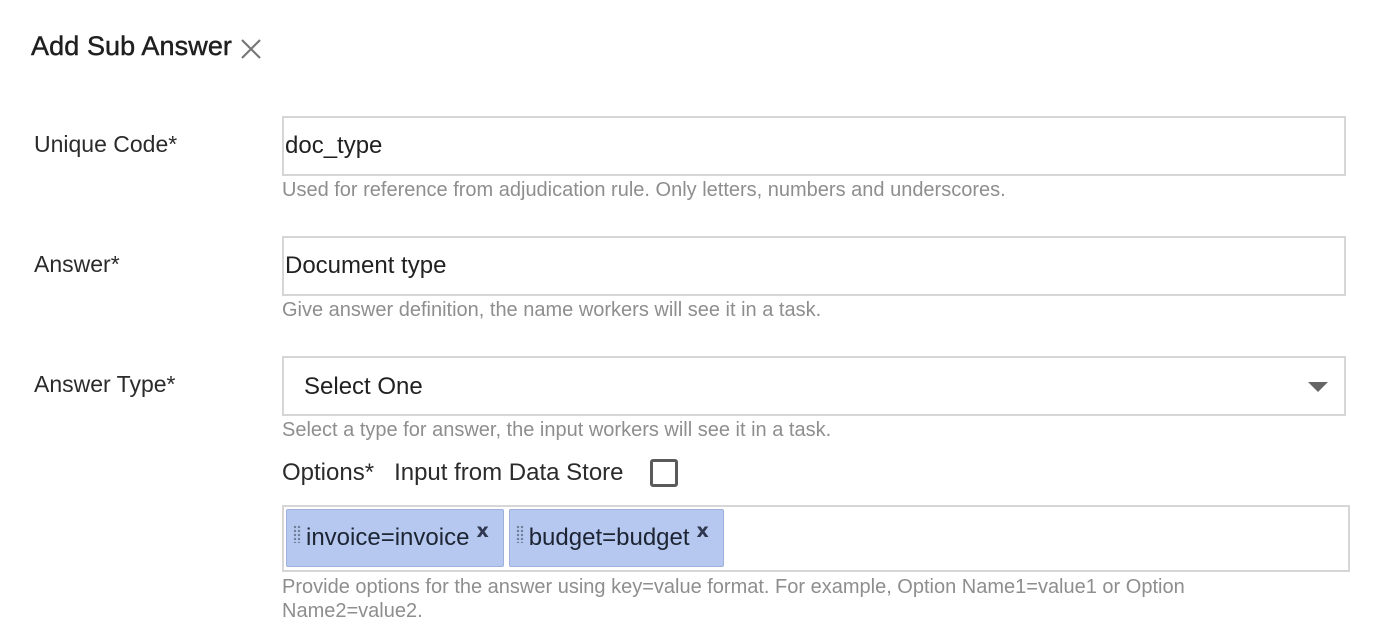  What do you see at coordinates (363, 386) in the screenshot?
I see `answer-type-selected-value: Select One` at bounding box center [363, 386].